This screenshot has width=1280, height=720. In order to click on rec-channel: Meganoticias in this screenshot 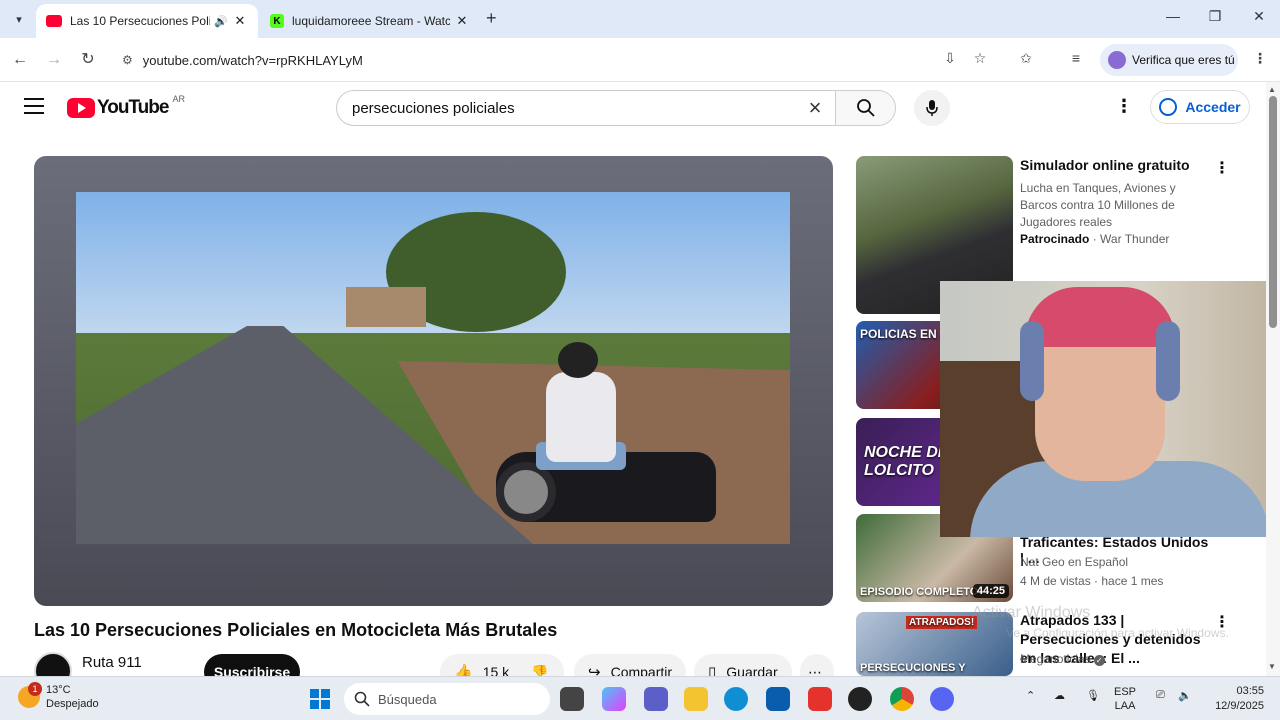, I will do `click(1055, 659)`.